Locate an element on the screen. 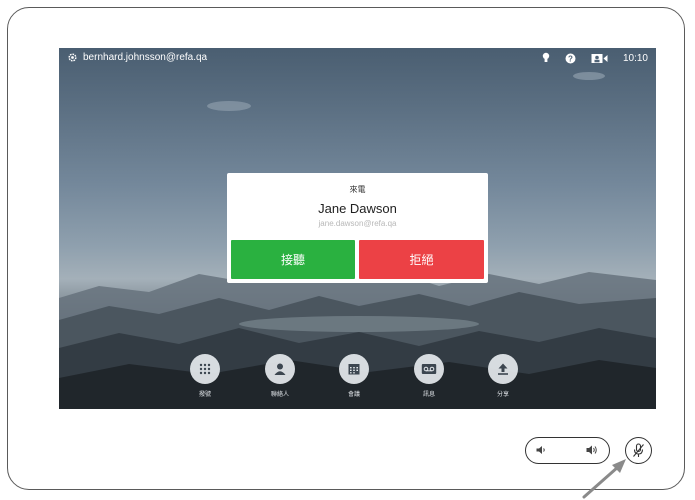 This screenshot has height=500, width=695. share-icon is located at coordinates (503, 369).